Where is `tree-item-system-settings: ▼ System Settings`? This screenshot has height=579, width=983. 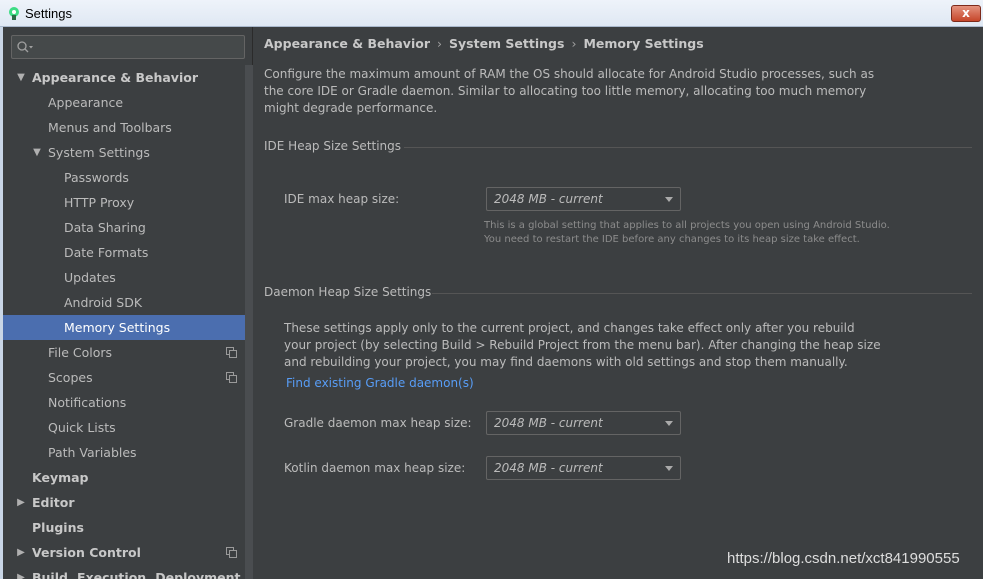
tree-item-system-settings: ▼ System Settings is located at coordinates (124, 152).